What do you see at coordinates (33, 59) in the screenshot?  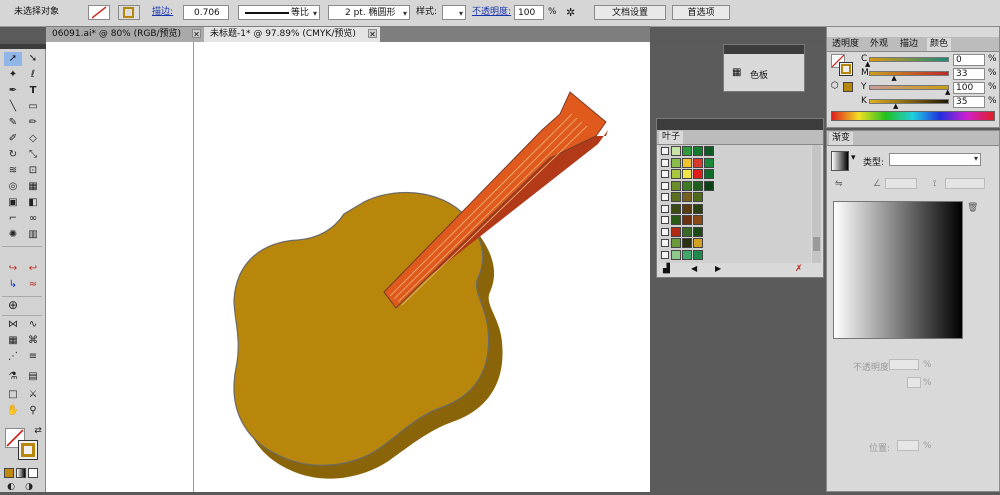 I see `direct-selection-tool-icon: ➘` at bounding box center [33, 59].